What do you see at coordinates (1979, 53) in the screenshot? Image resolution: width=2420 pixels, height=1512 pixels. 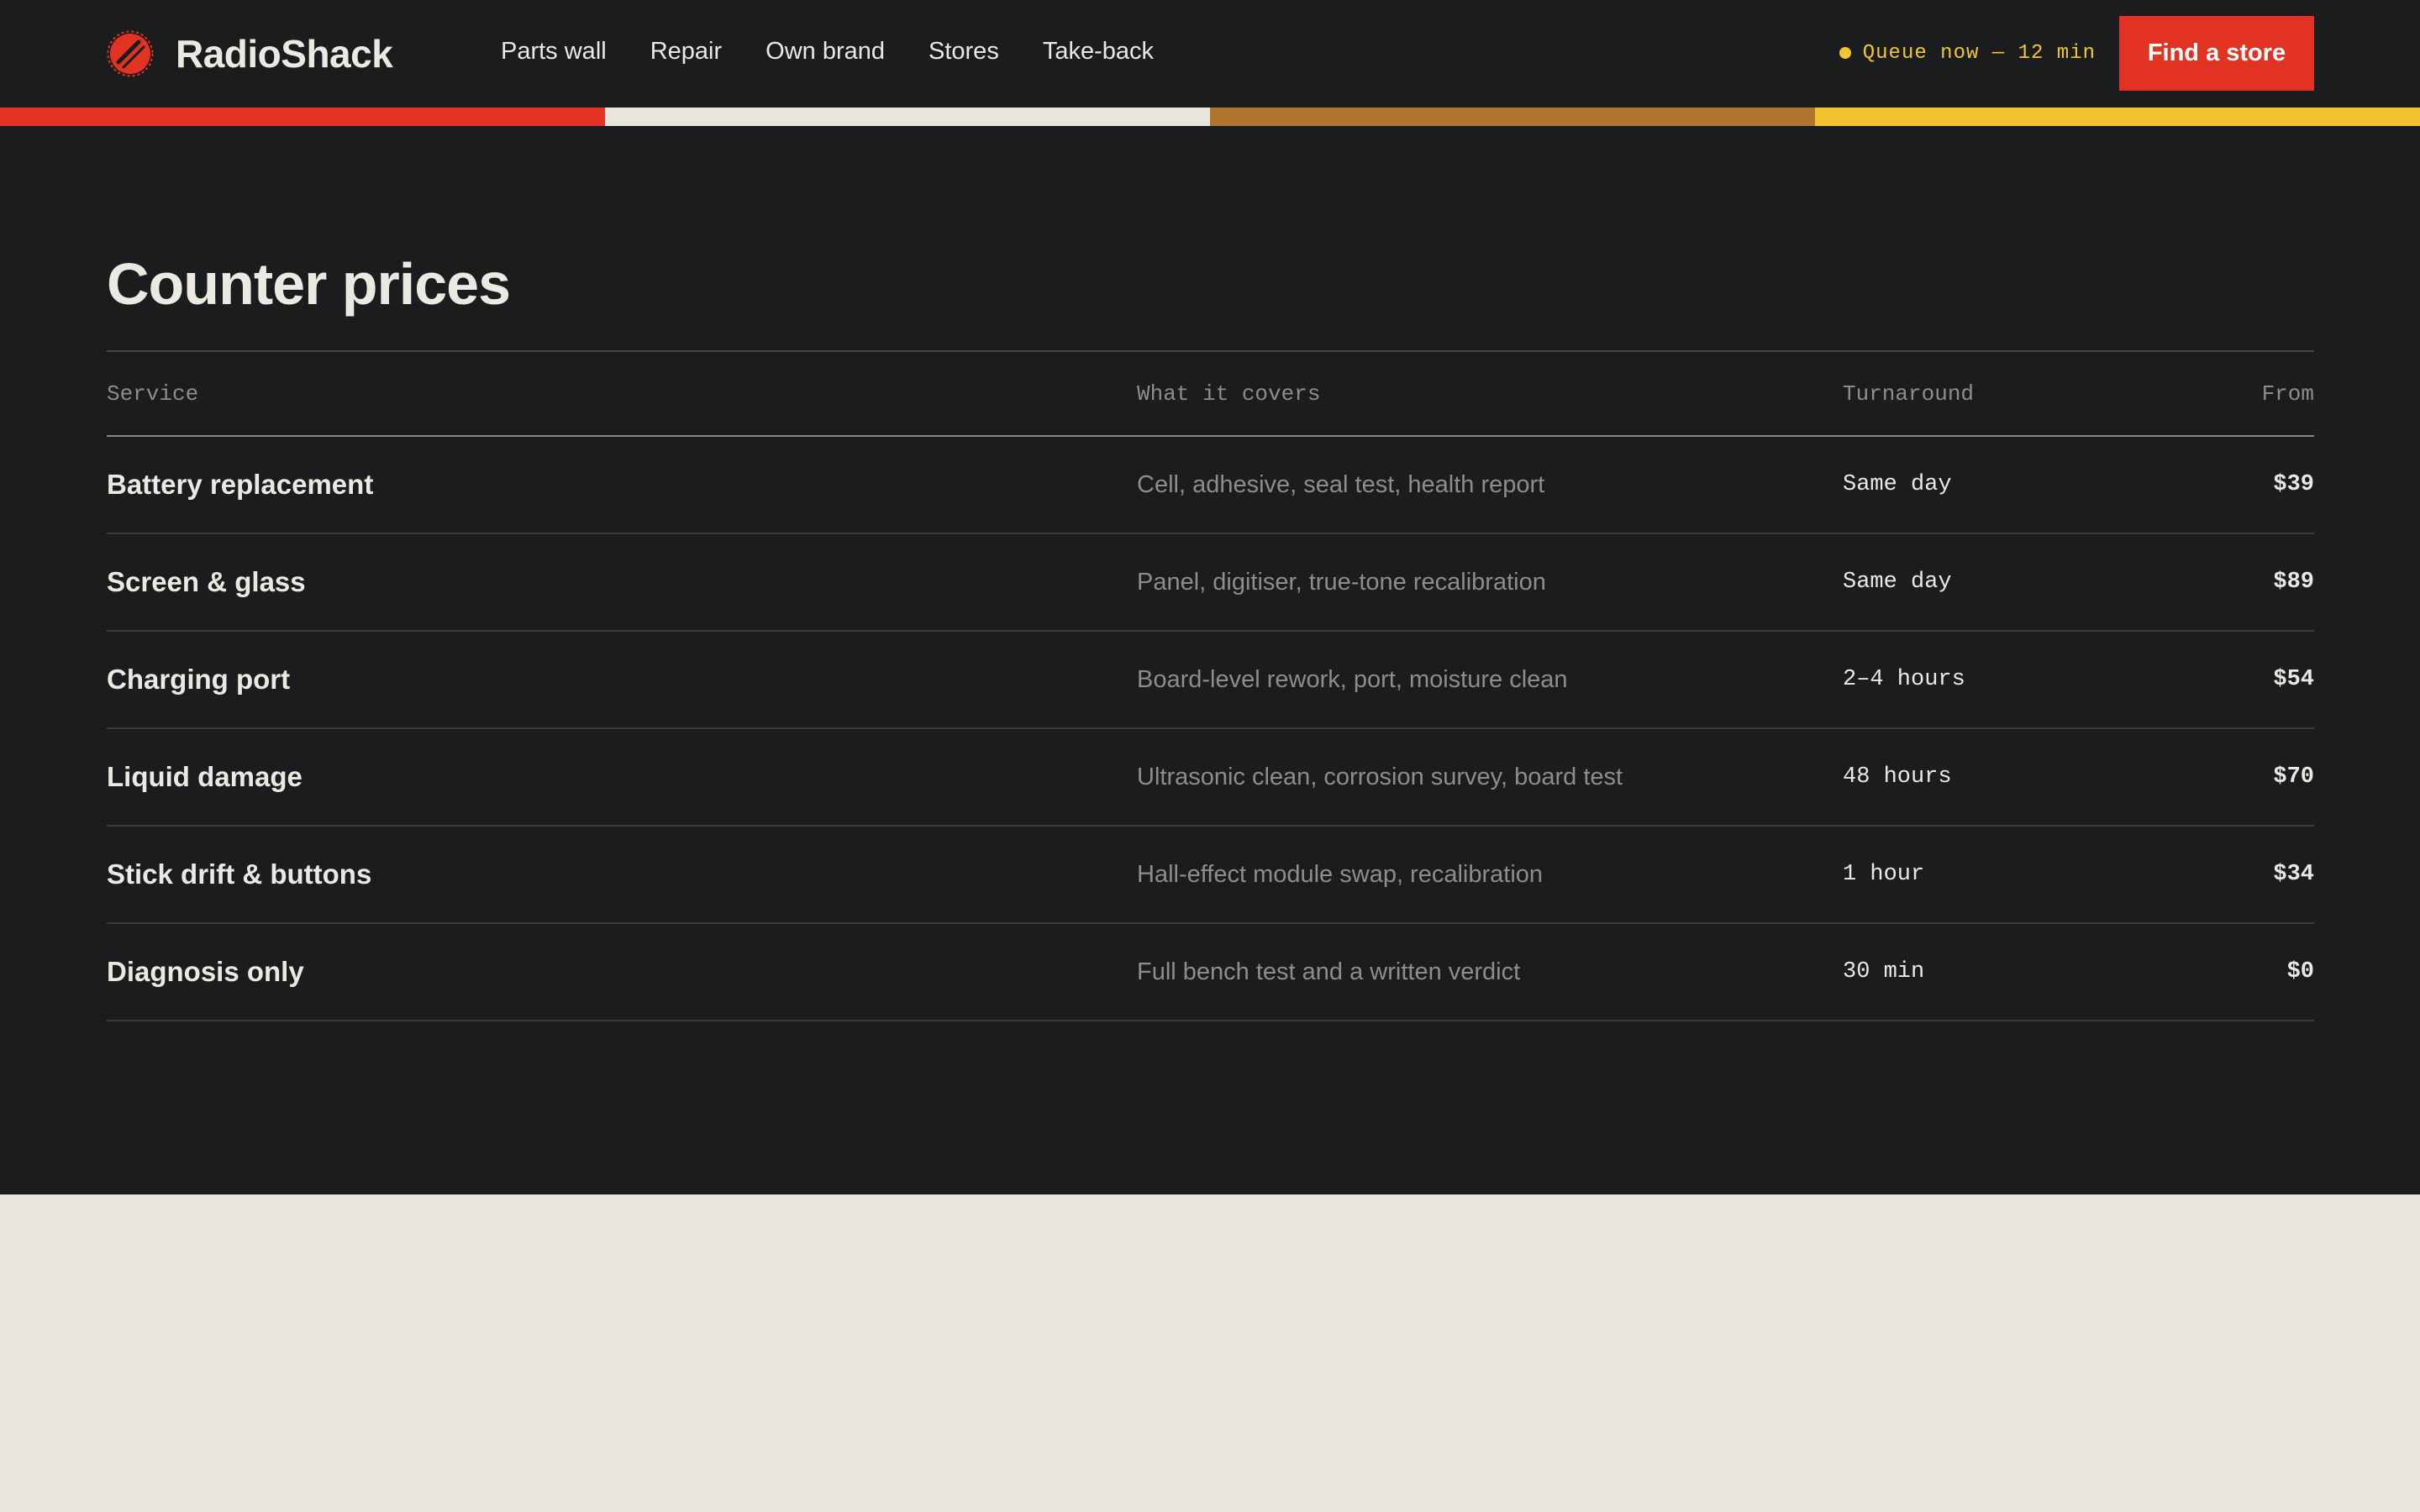 I see `queue-status-text: Queue now — 12 min` at bounding box center [1979, 53].